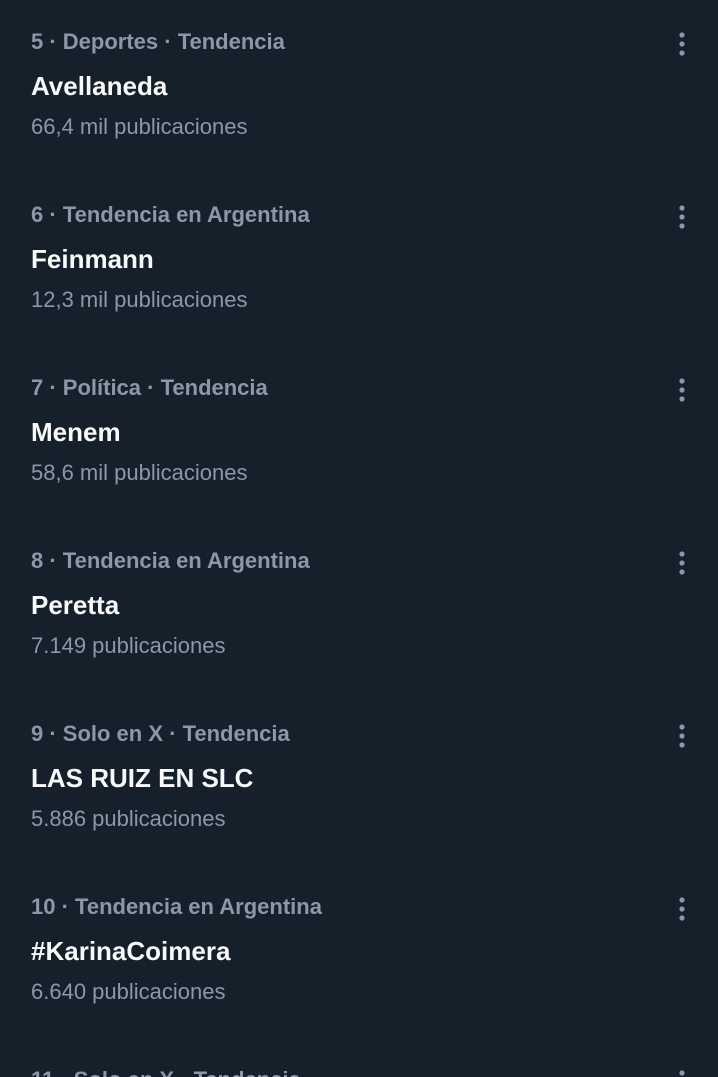  What do you see at coordinates (128, 645) in the screenshot?
I see `trend-post-count: 7.149 publicaciones` at bounding box center [128, 645].